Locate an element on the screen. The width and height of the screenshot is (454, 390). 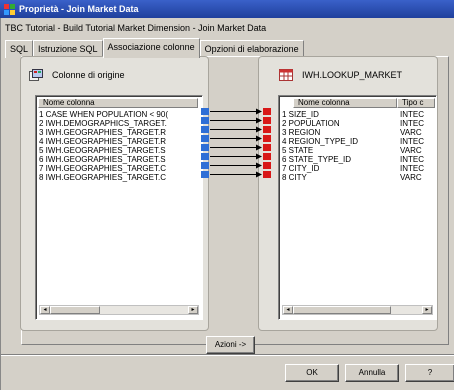
column-mapping-connectors is located at coordinates (239, 154).